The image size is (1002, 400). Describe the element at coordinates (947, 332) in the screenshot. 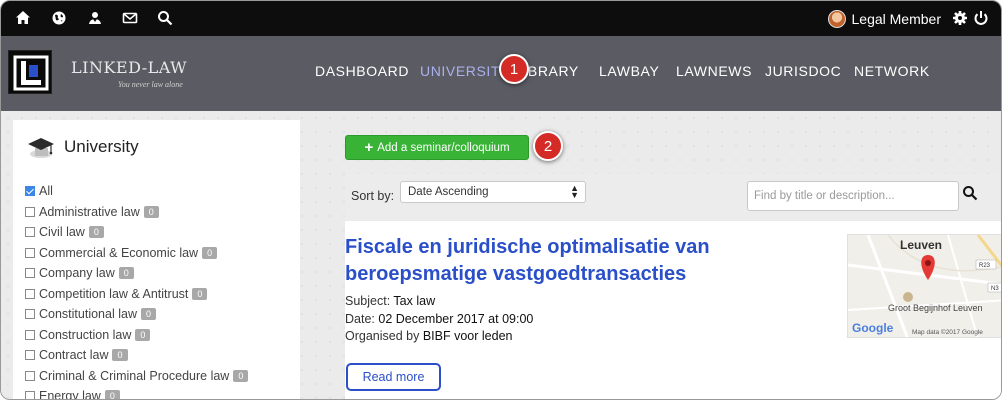

I see `map-credit: Map data ©2017 Google` at that location.